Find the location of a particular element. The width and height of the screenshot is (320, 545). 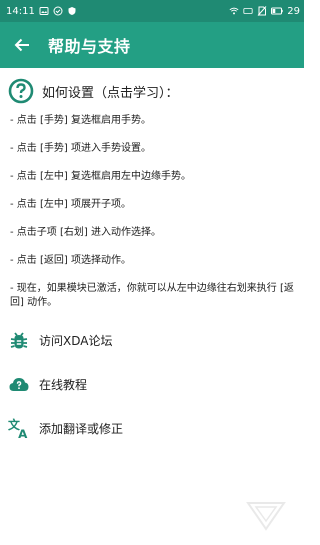

add-translation-label: 添加翻译或修正 is located at coordinates (81, 428).